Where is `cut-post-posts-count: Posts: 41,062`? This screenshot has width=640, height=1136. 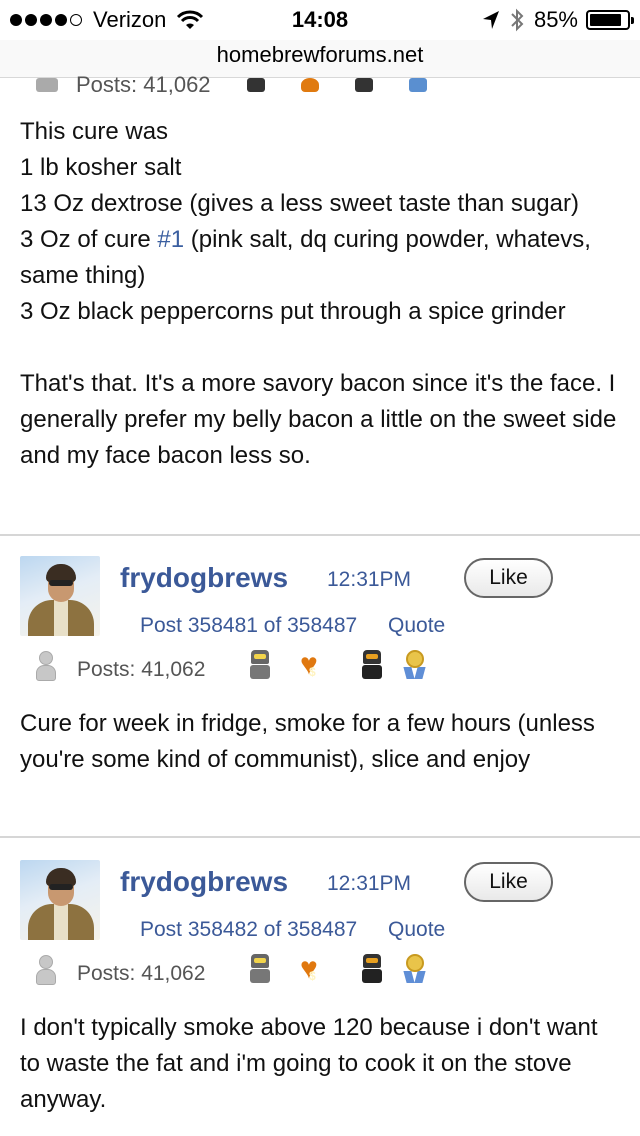 cut-post-posts-count: Posts: 41,062 is located at coordinates (143, 84).